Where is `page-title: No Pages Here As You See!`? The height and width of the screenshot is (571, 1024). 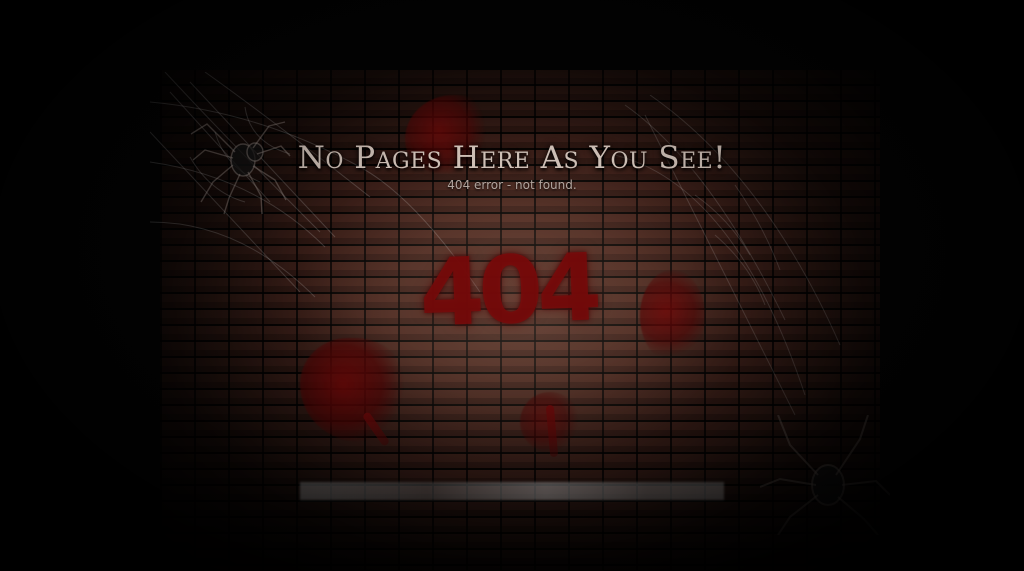
page-title: No Pages Here As You See! is located at coordinates (512, 158).